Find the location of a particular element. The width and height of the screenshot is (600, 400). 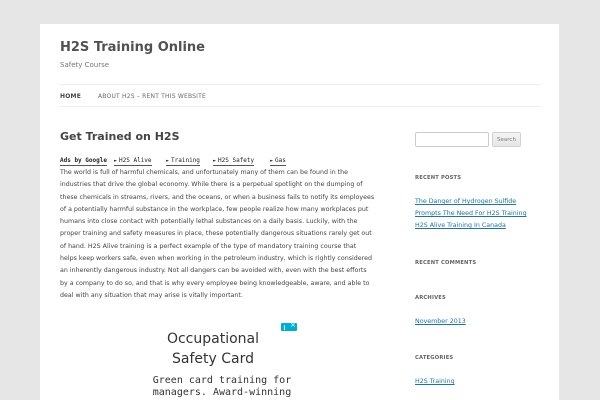

ad-link-h2s-safety: H2S Safety is located at coordinates (234, 161).